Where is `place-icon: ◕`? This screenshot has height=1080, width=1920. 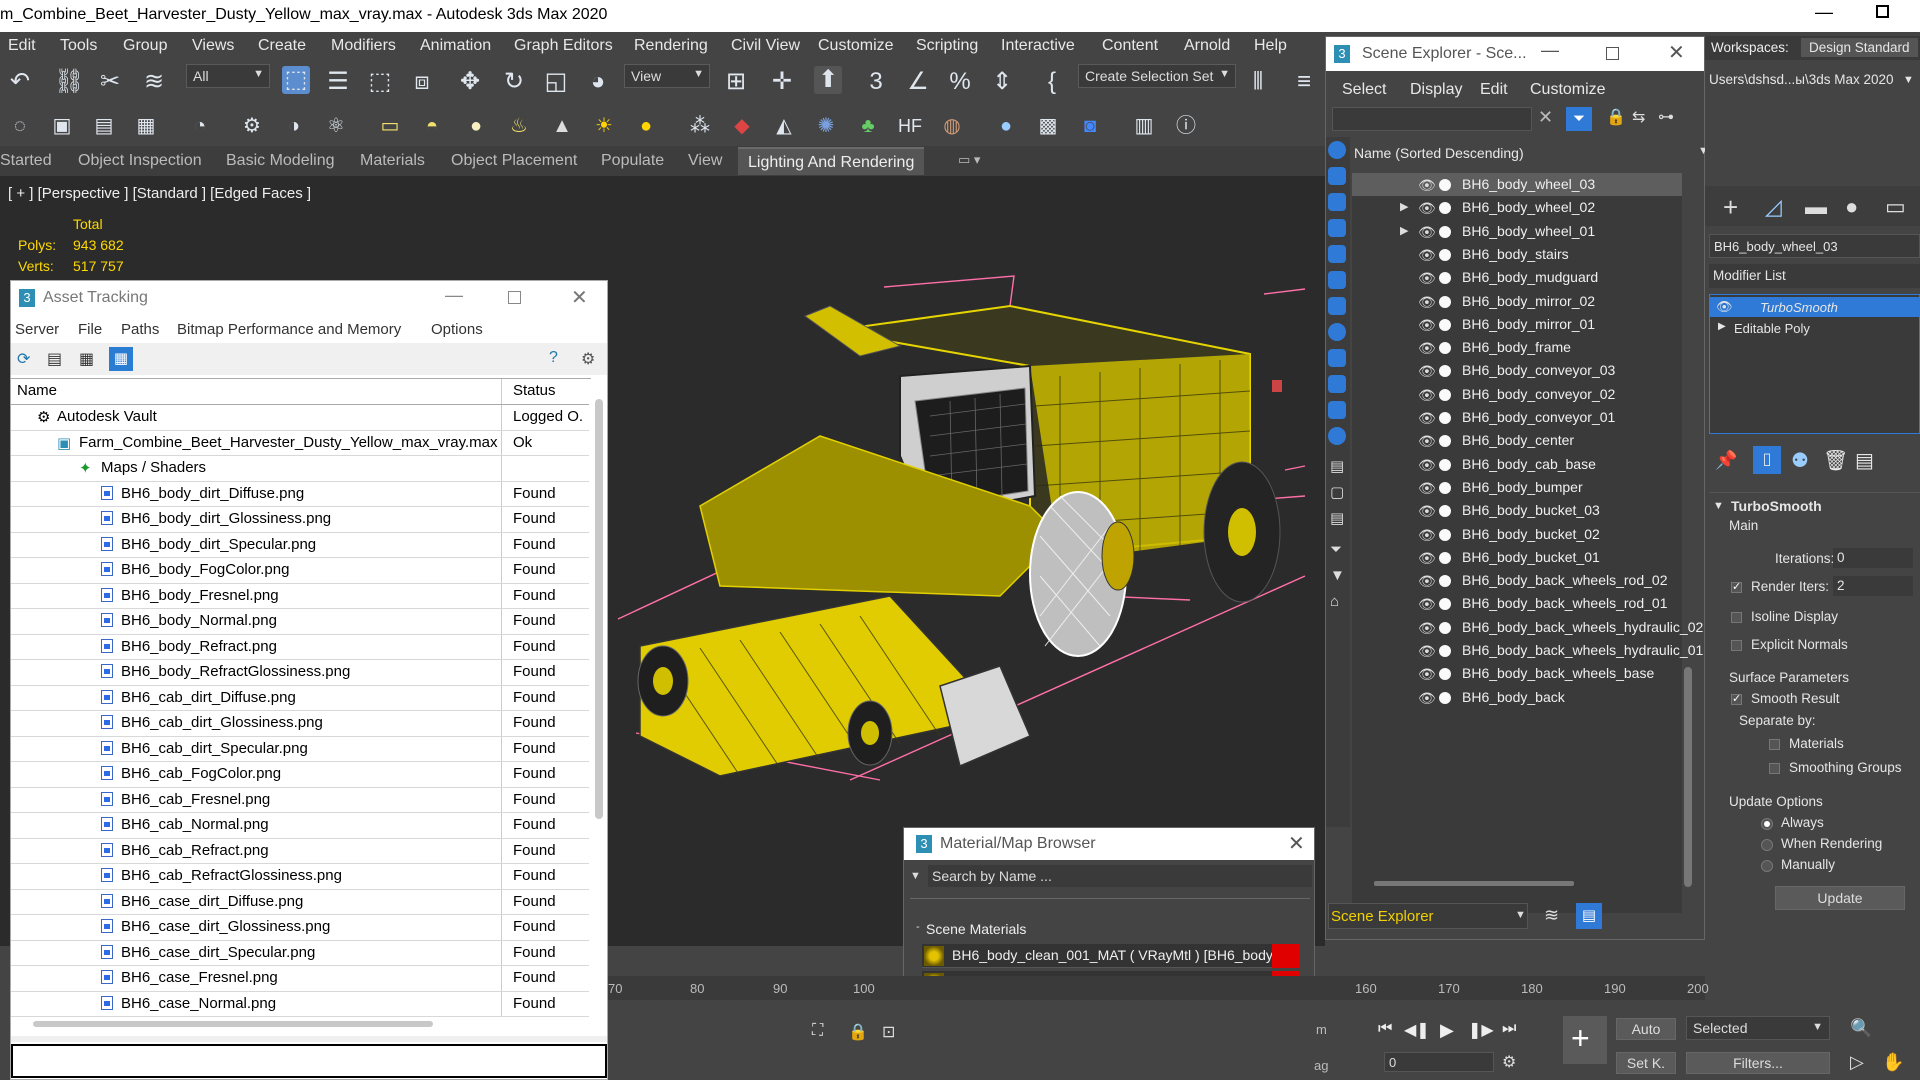
place-icon: ◕ is located at coordinates (598, 82).